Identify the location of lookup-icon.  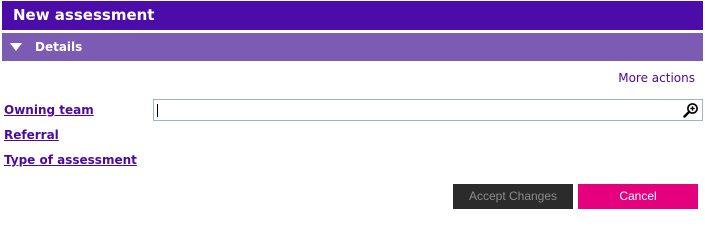
(691, 110).